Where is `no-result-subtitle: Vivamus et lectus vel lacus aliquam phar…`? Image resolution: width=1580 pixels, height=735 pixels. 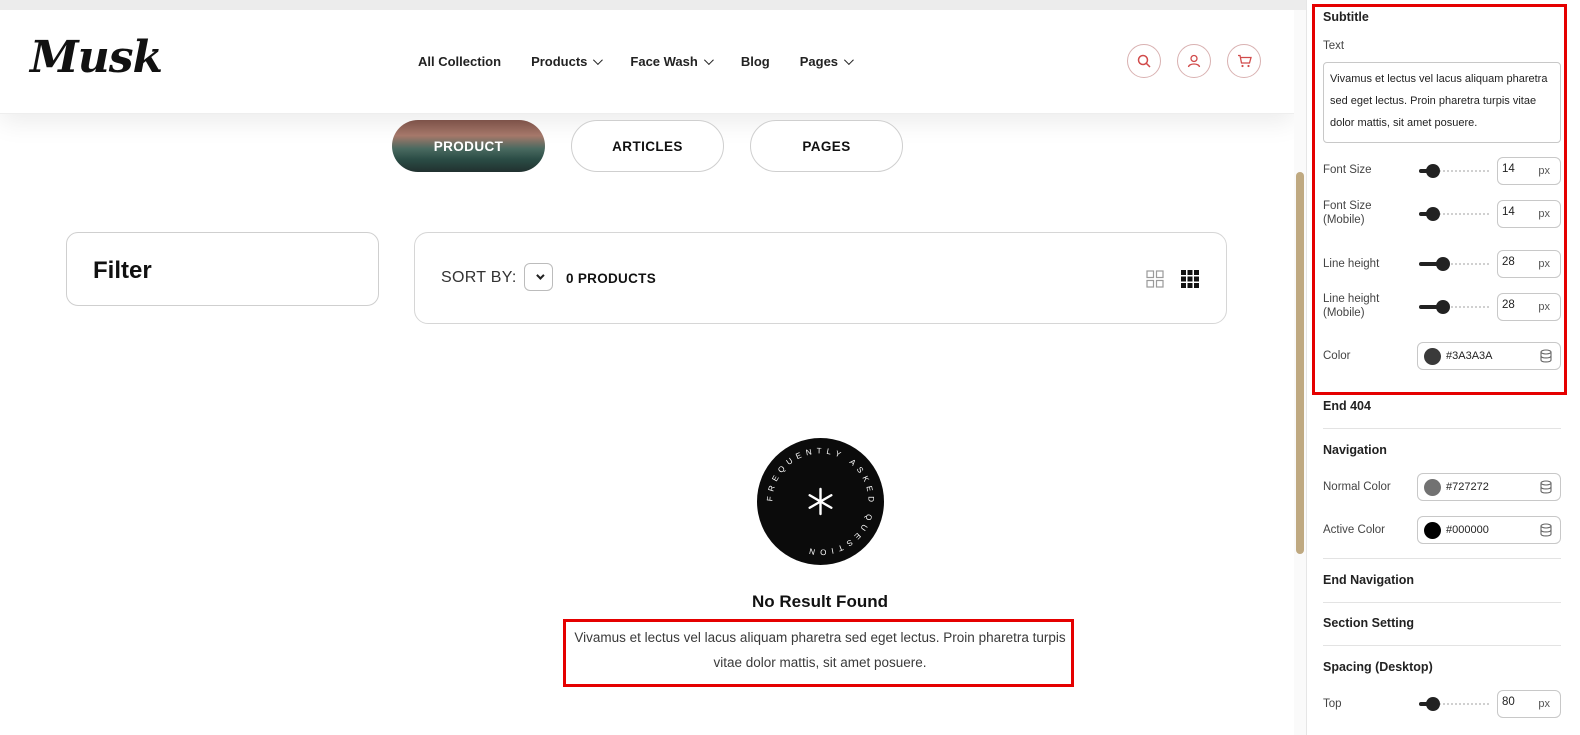 no-result-subtitle: Vivamus et lectus vel lacus aliquam phar… is located at coordinates (820, 650).